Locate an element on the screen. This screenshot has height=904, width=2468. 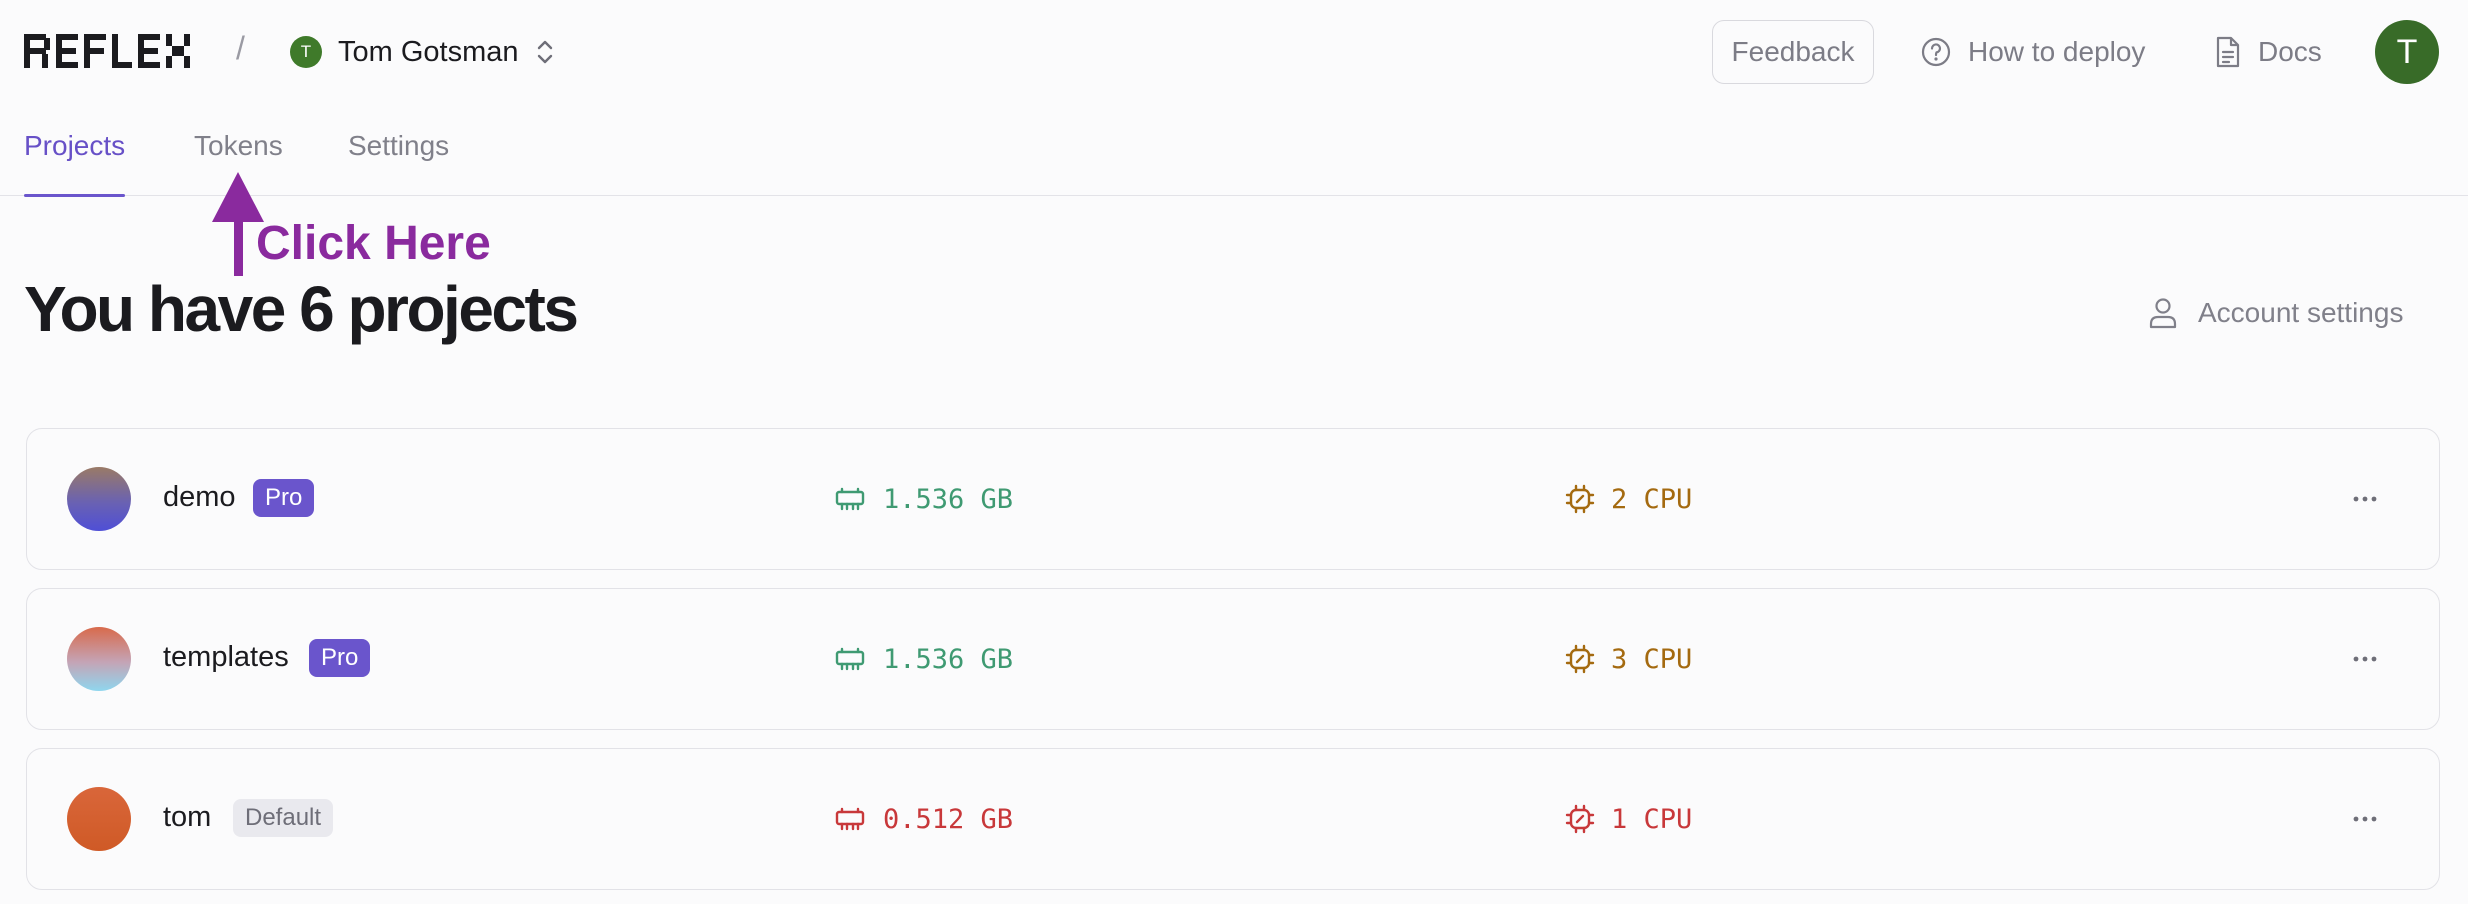
help-circle-icon is located at coordinates (1936, 52).